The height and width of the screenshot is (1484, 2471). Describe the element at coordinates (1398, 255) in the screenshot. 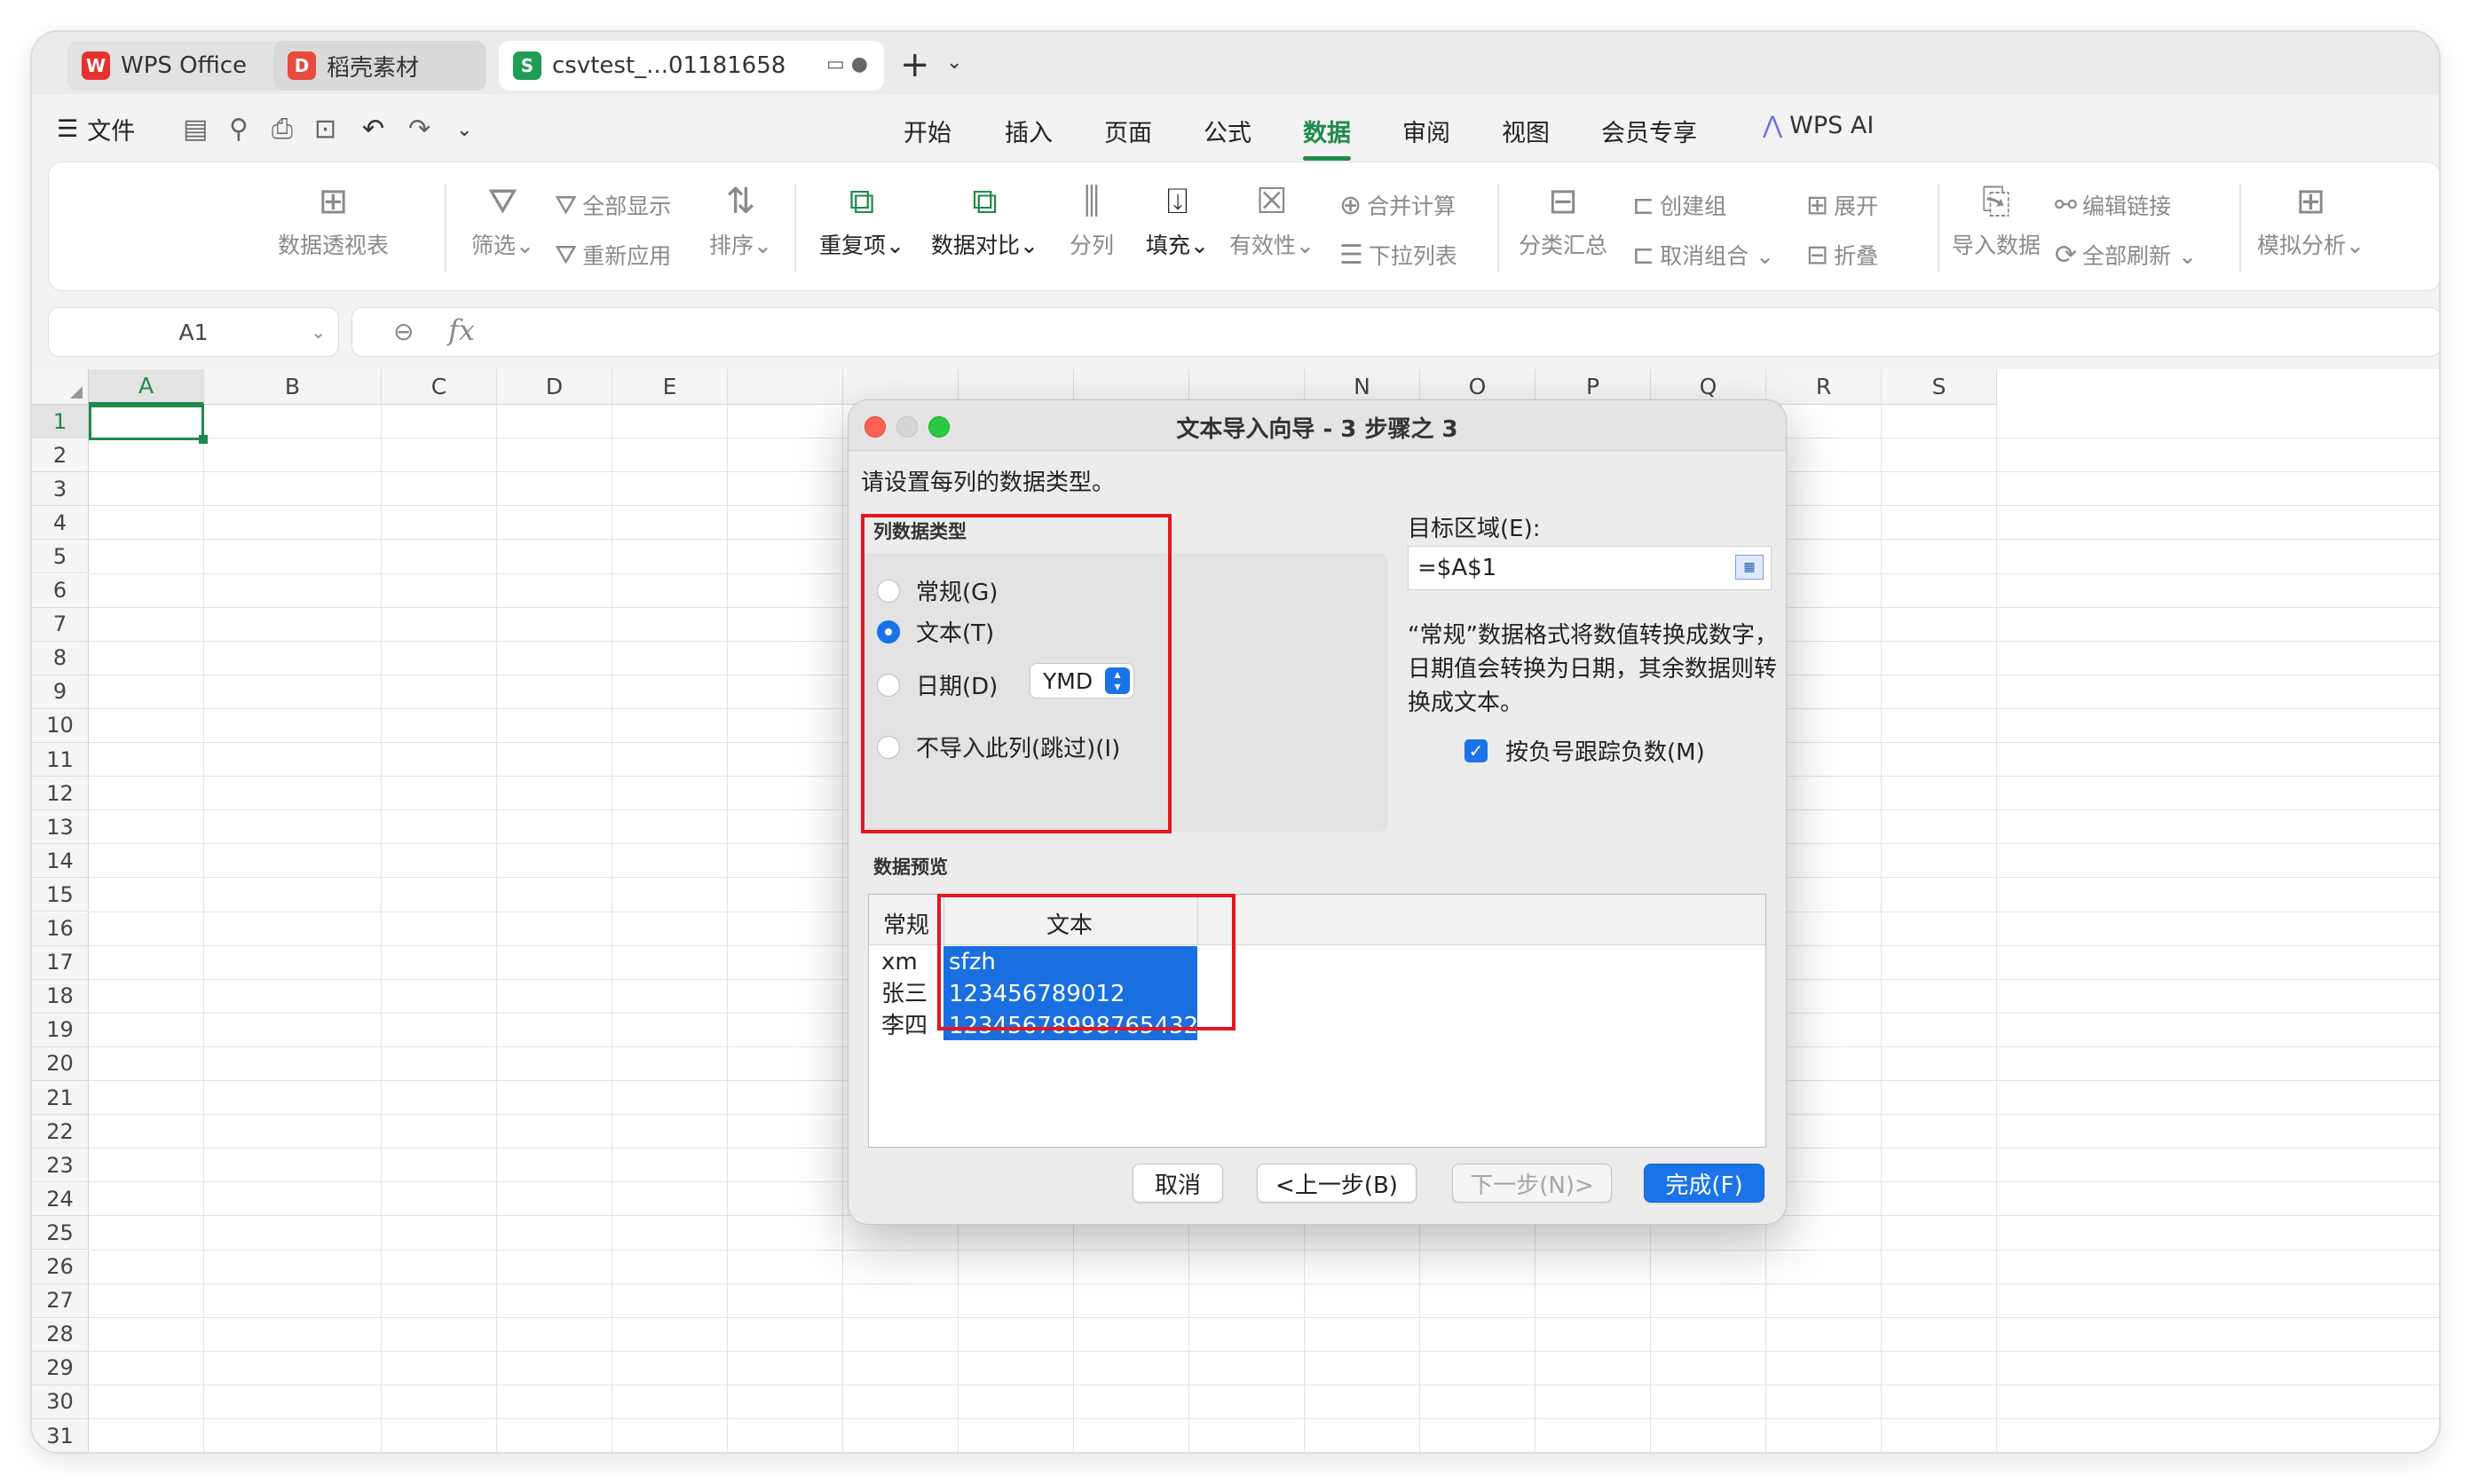

I see `dropdown-list-button: ☰ 下拉列表` at that location.